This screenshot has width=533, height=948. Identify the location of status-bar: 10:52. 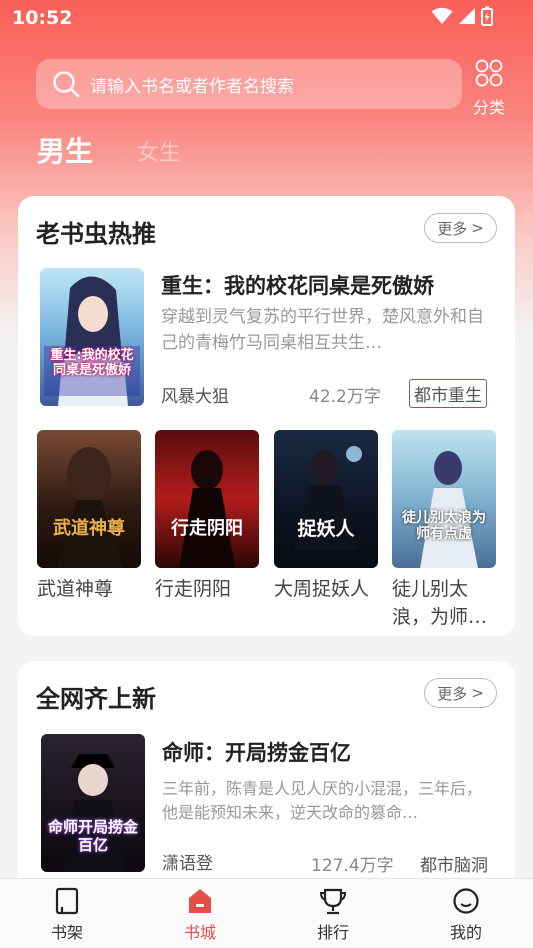
(266, 18).